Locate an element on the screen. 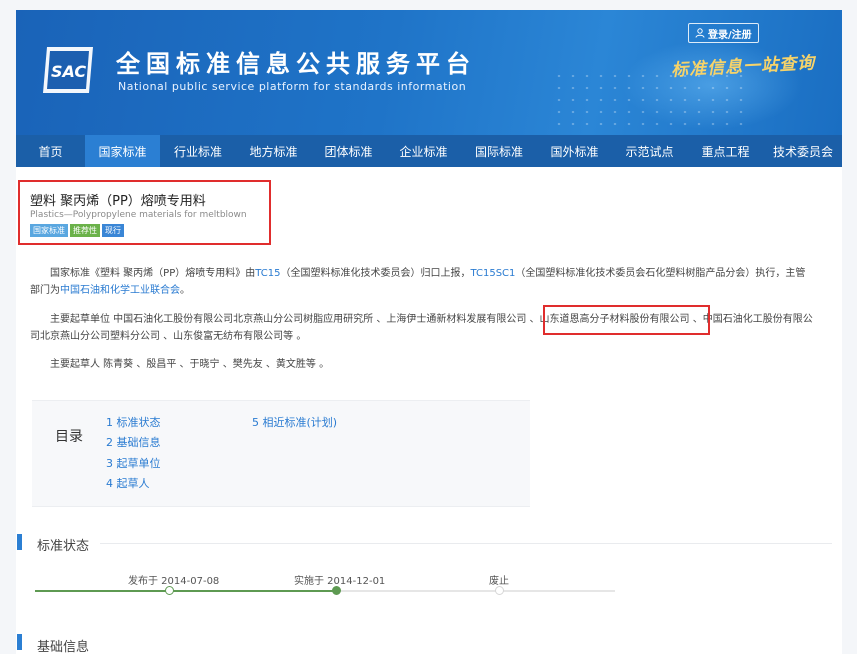 The width and height of the screenshot is (857, 654). department-link: 中国石油和化学工业联合会 is located at coordinates (120, 290).